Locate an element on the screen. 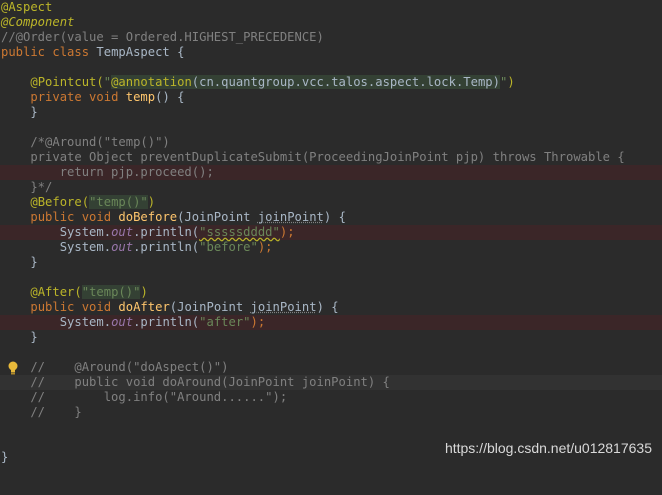  code-line-13: }*/ is located at coordinates (331, 187).